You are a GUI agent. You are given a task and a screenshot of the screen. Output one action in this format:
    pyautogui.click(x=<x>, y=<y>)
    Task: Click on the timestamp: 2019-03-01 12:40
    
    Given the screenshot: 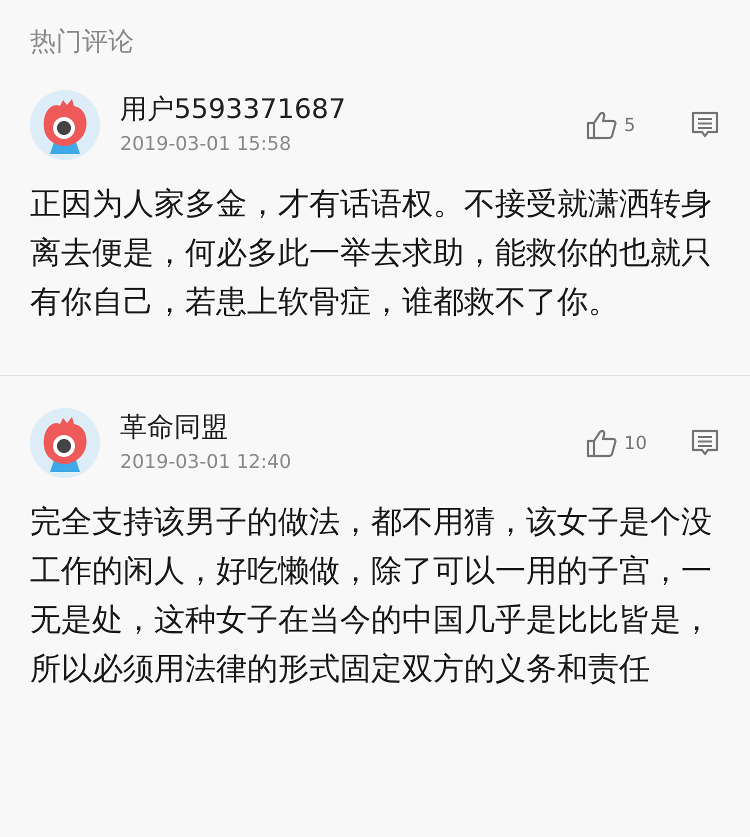 What is the action you would take?
    pyautogui.click(x=206, y=462)
    